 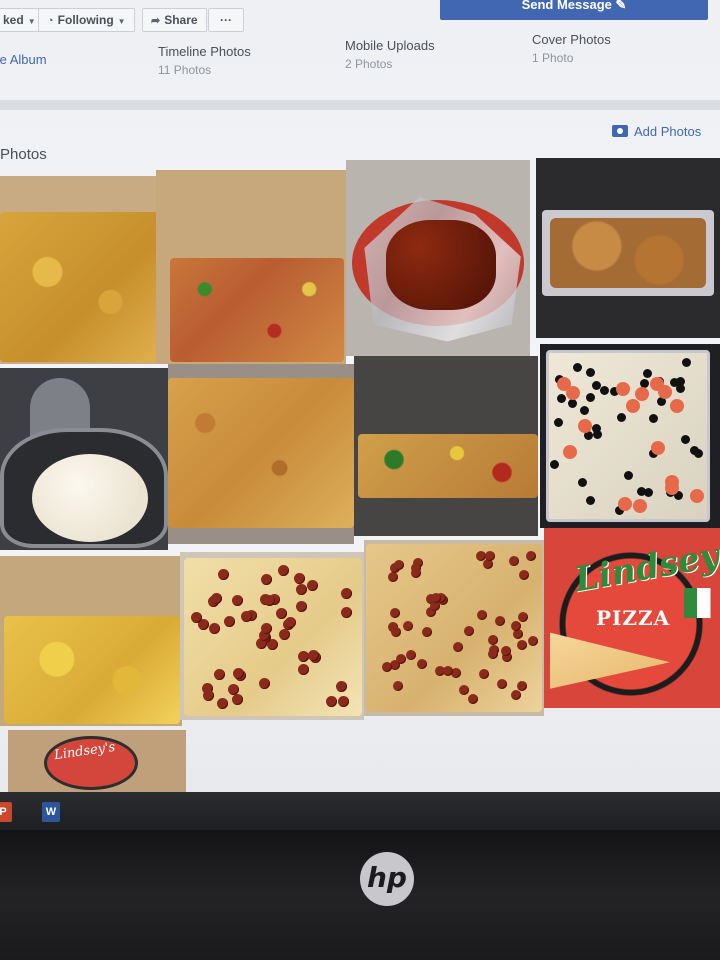 What do you see at coordinates (628, 253) in the screenshot?
I see `wedges-image` at bounding box center [628, 253].